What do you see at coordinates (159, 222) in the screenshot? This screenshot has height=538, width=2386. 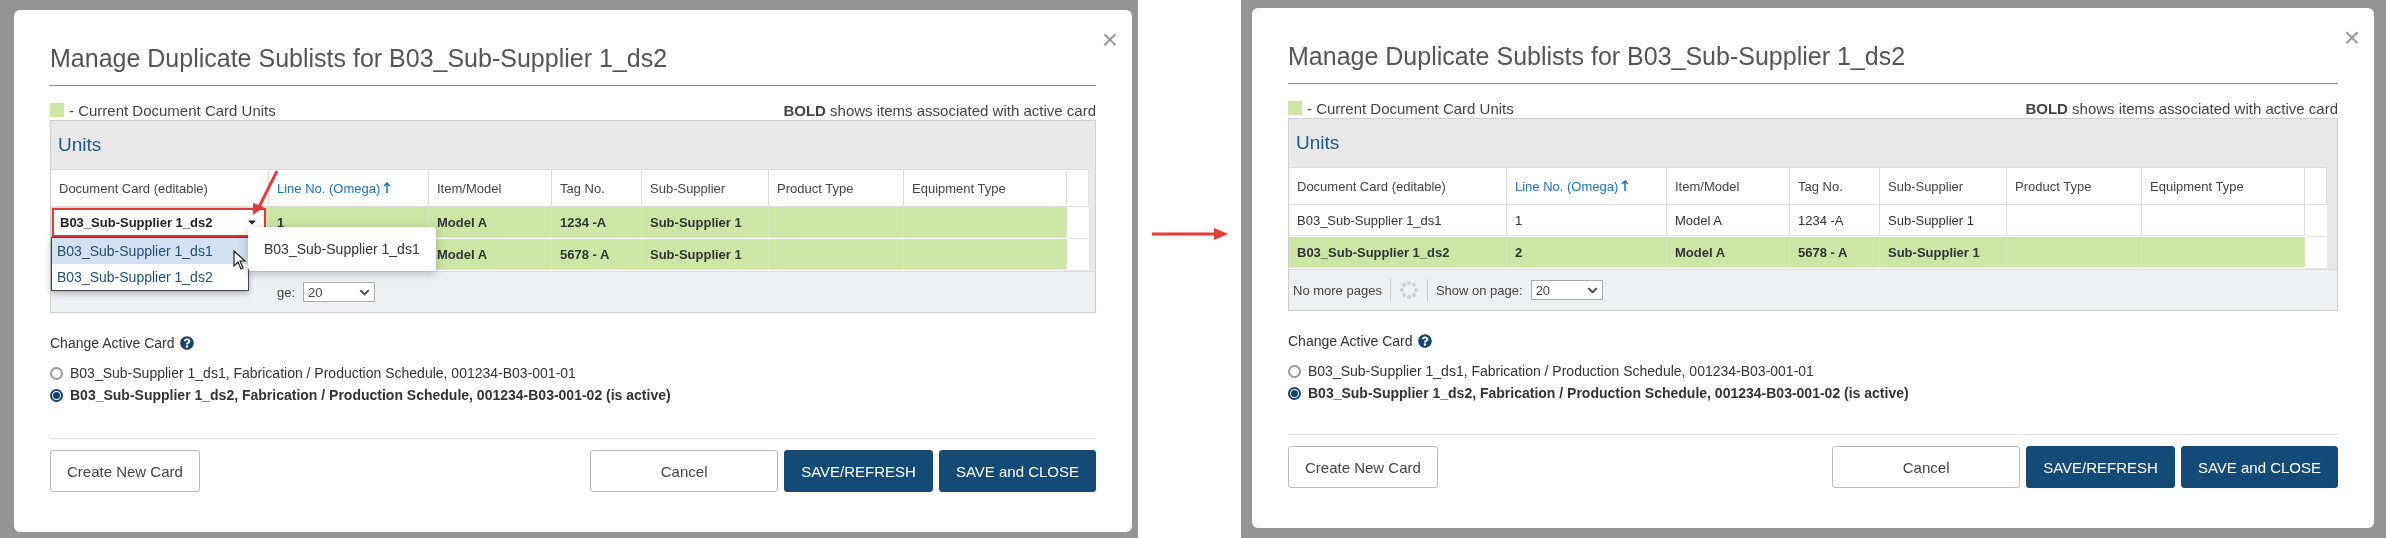 I see `document-card-select: B03_Sub-Supplier 1_ds2` at bounding box center [159, 222].